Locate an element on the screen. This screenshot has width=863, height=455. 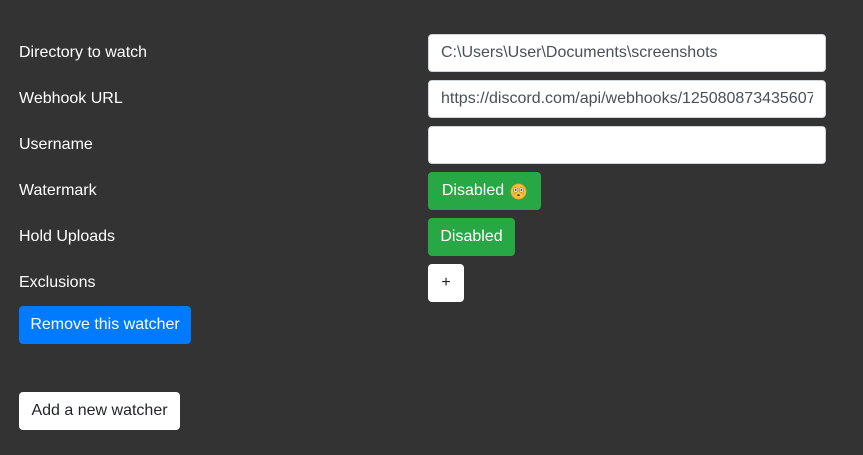
add-exclusion-button: + is located at coordinates (446, 283).